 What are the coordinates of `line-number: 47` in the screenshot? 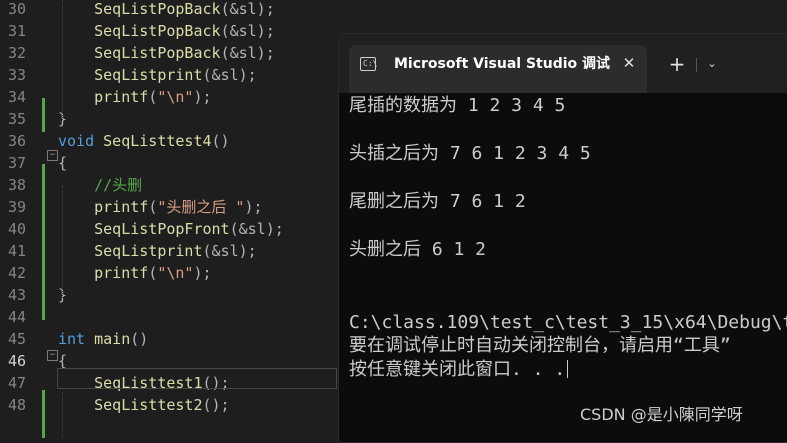 It's located at (16, 383).